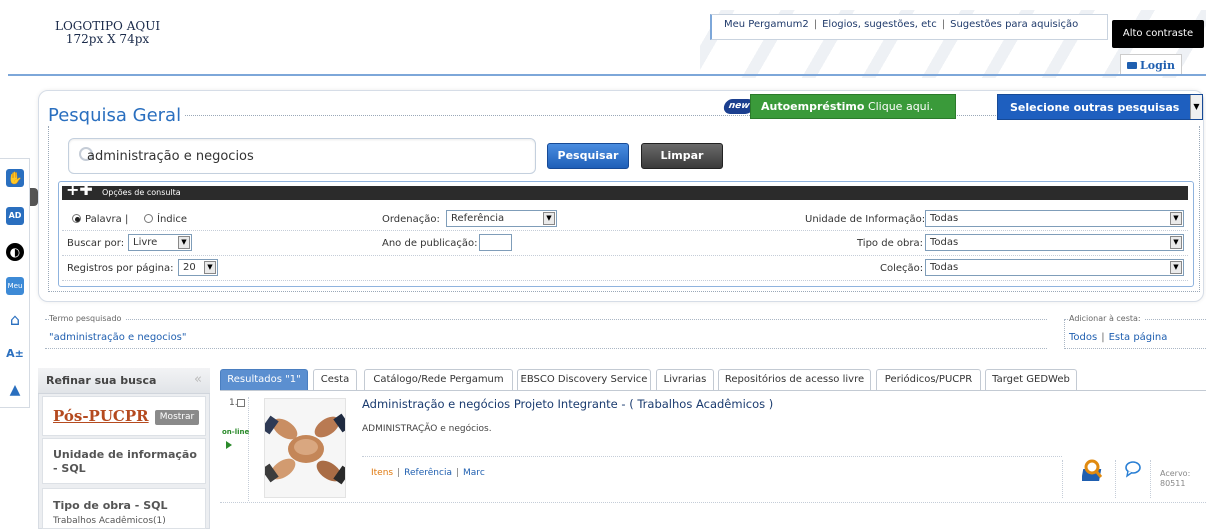 The image size is (1206, 529). I want to click on options-header-label: Opções de consulta, so click(141, 192).